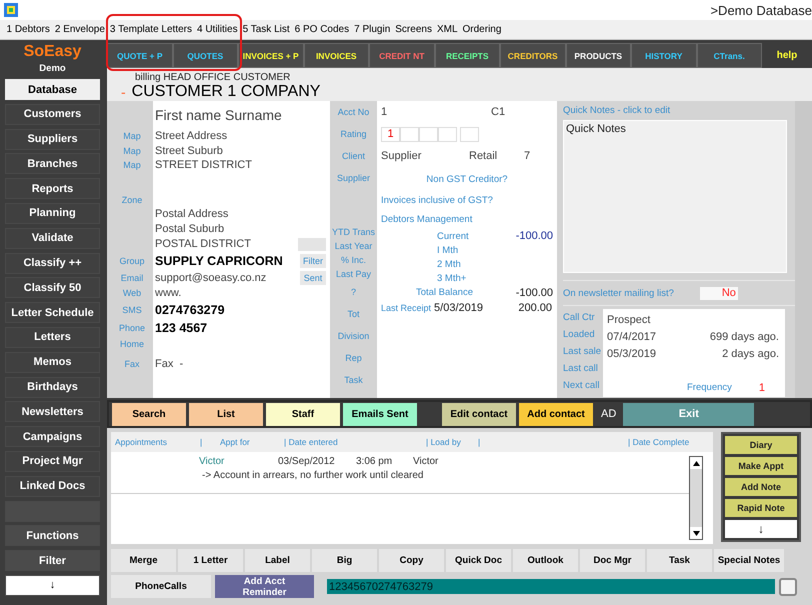 This screenshot has width=812, height=605. Describe the element at coordinates (608, 414) in the screenshot. I see `user-initials: AD` at that location.